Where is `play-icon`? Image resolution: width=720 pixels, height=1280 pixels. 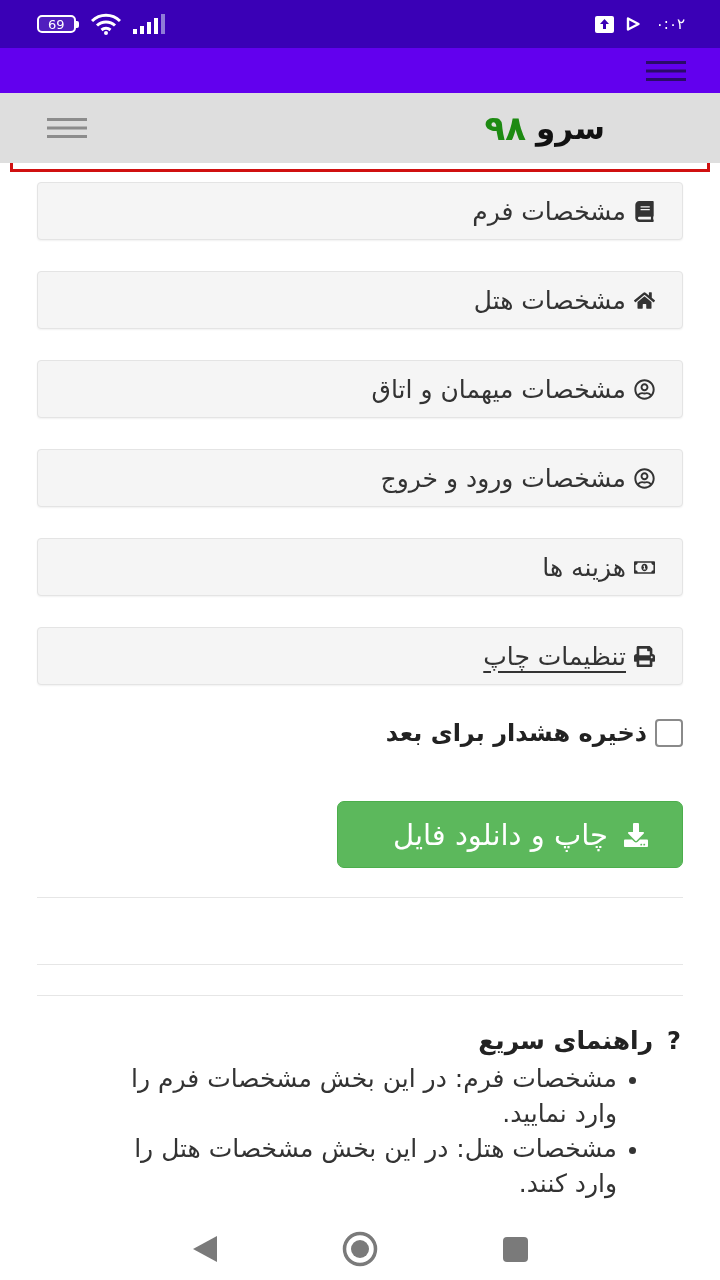
play-icon is located at coordinates (632, 24).